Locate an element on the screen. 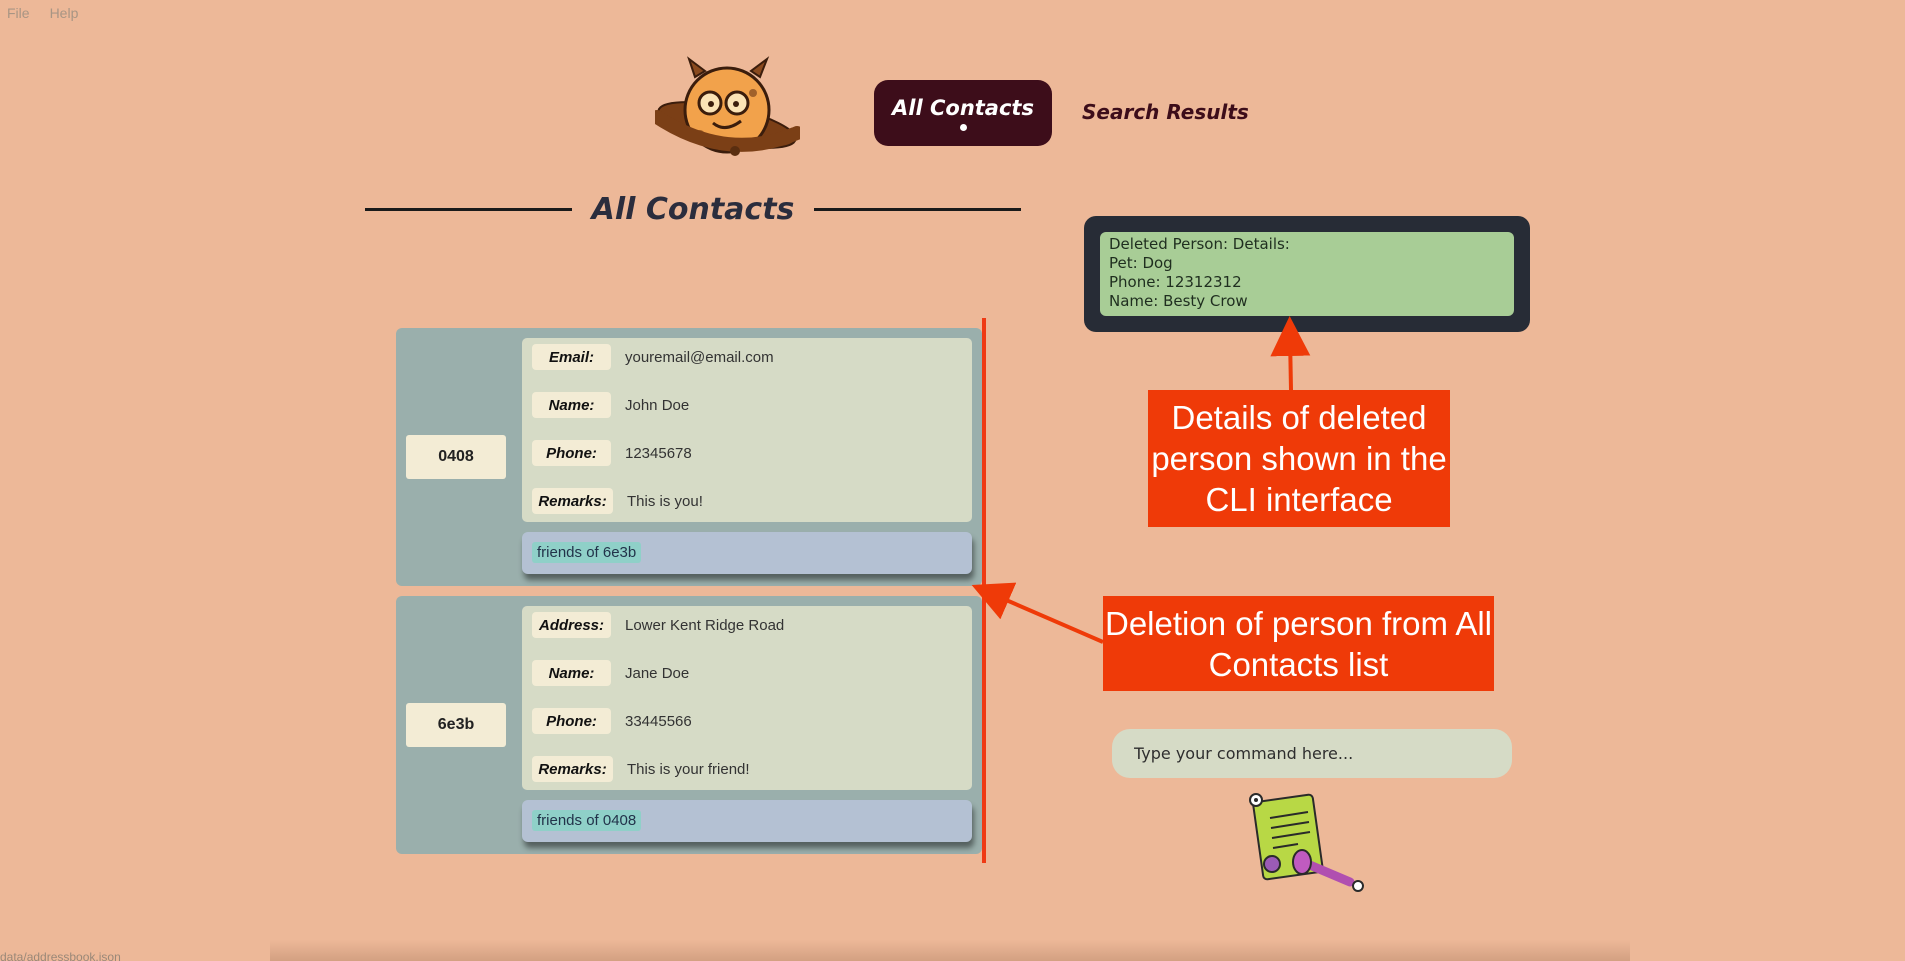  field-value: 33445566 is located at coordinates (658, 721).